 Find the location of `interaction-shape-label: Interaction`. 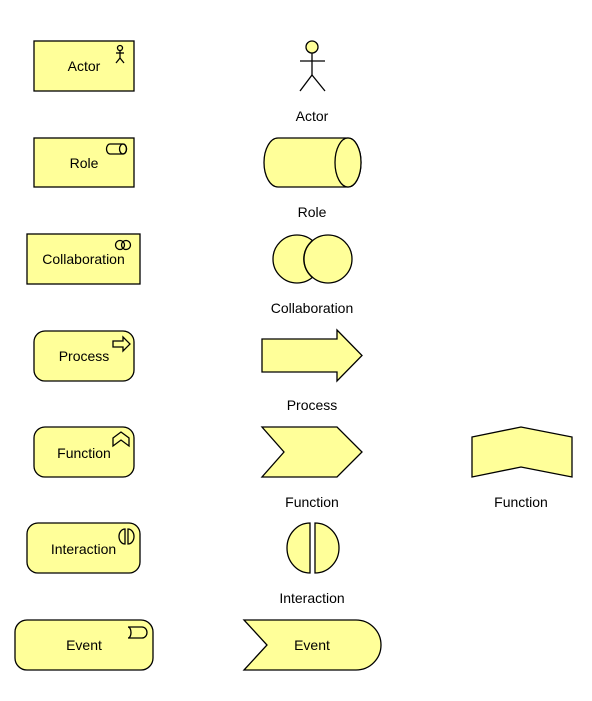

interaction-shape-label: Interaction is located at coordinates (311, 598).